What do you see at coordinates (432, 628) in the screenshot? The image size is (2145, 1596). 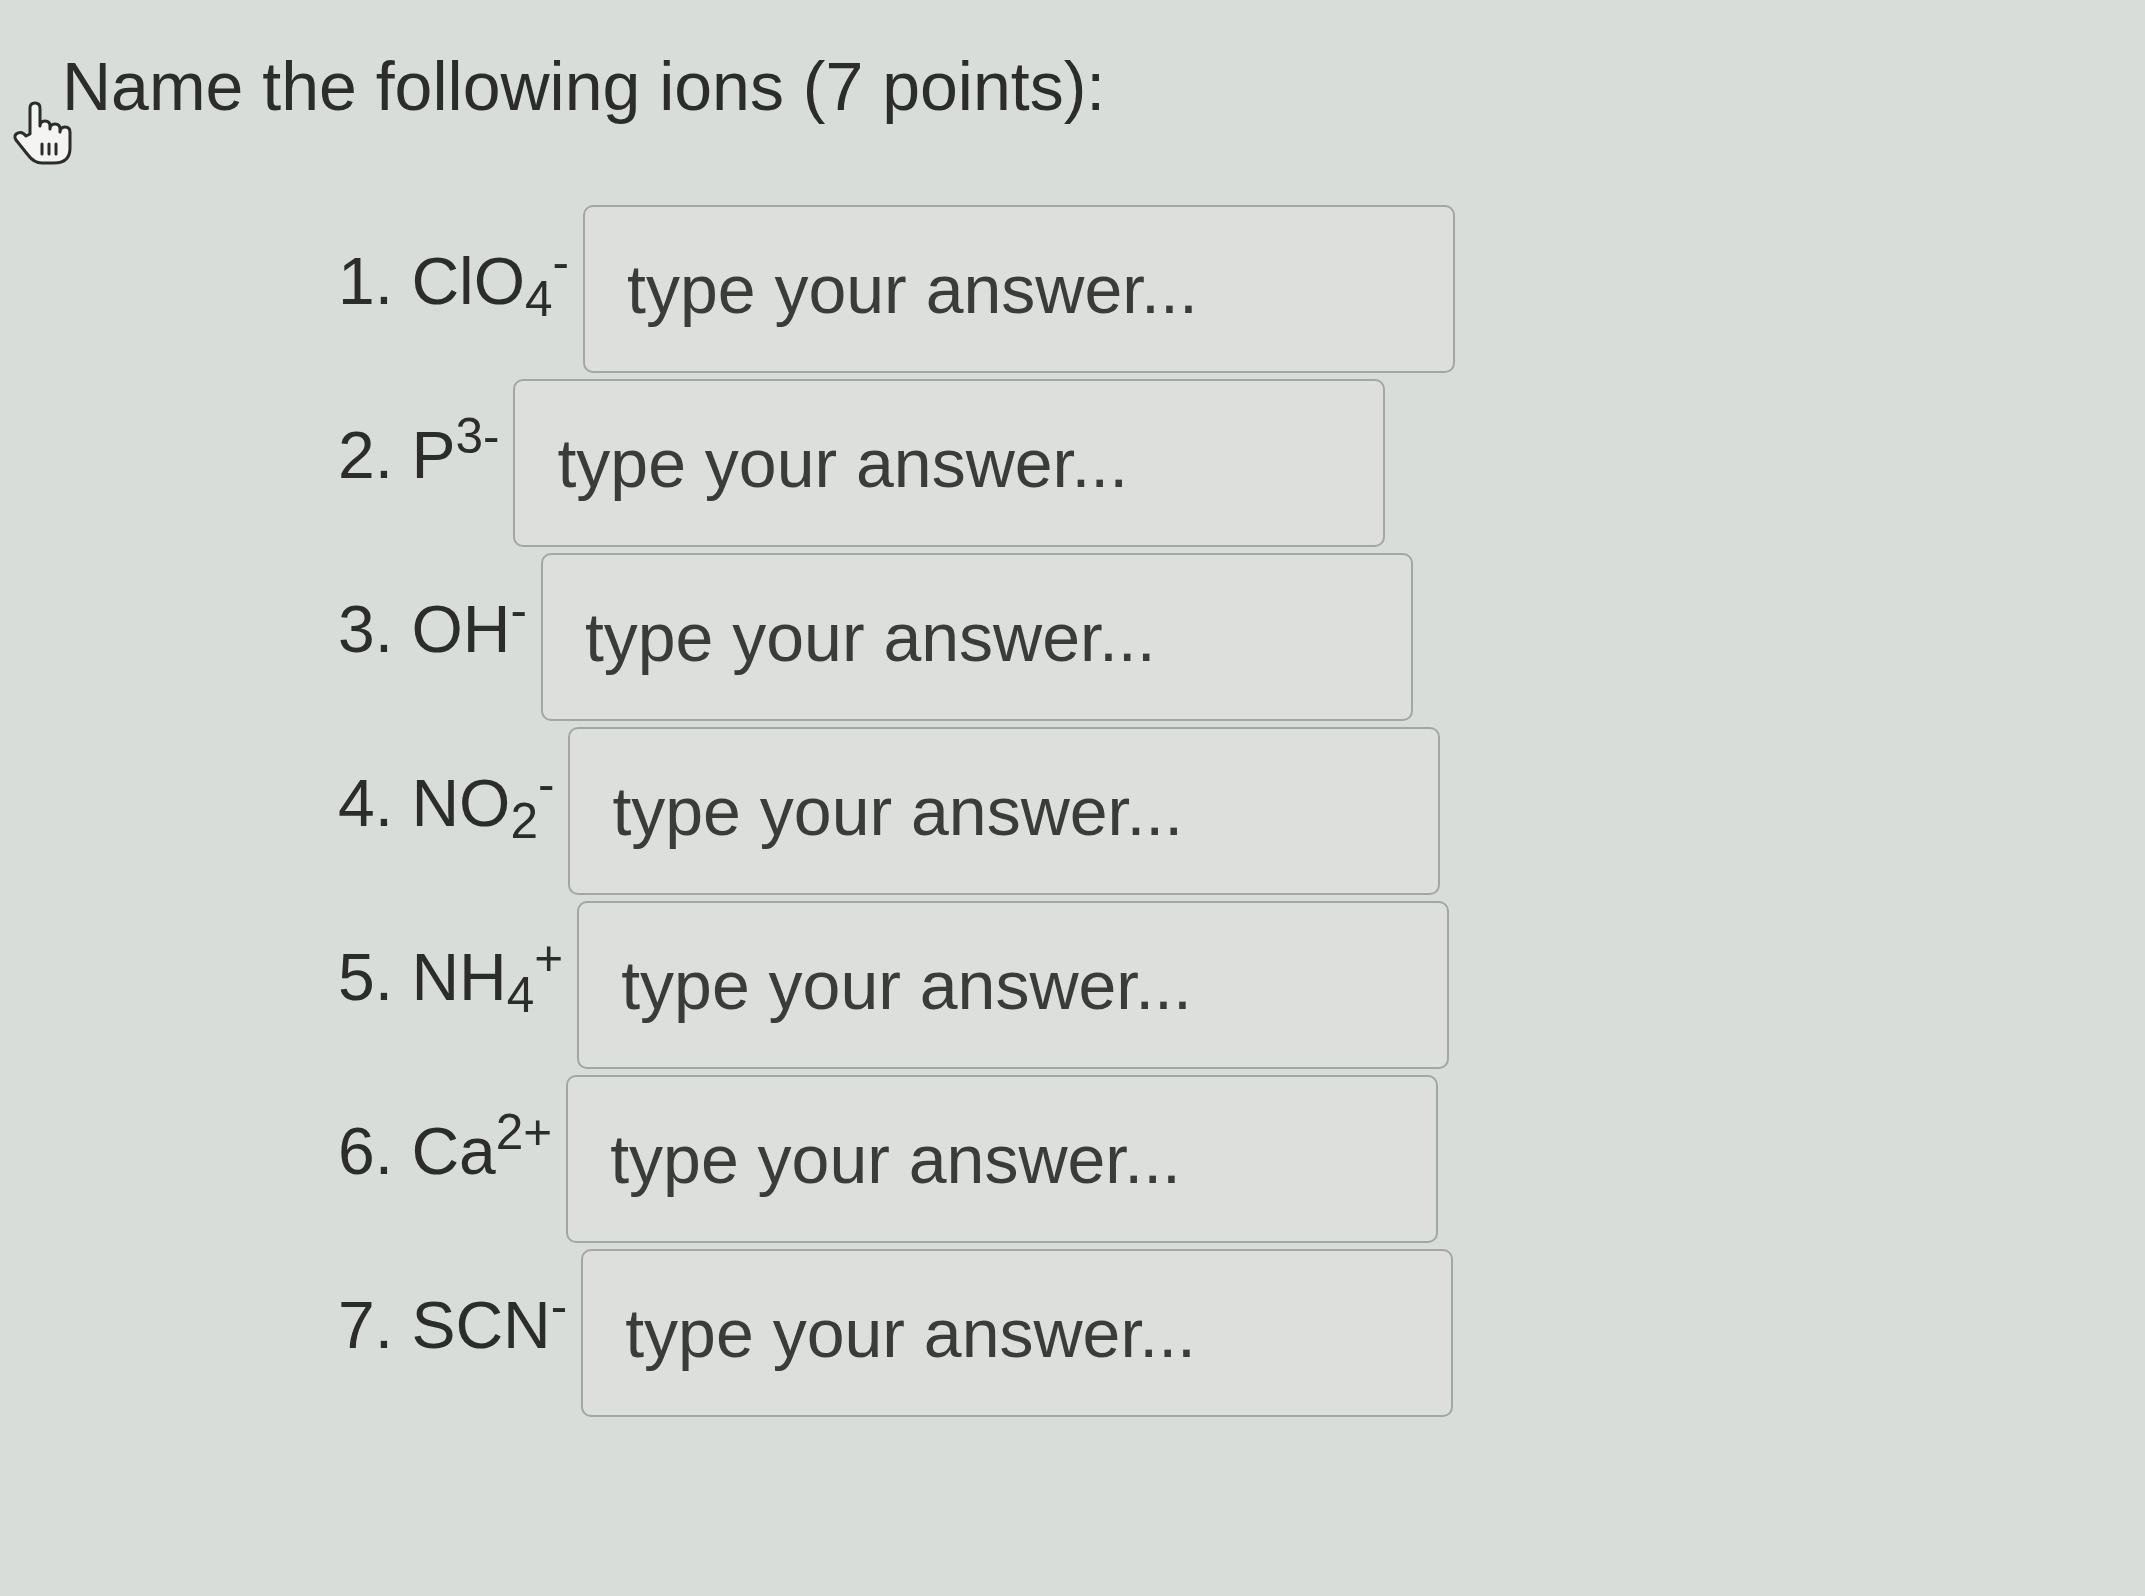 I see `ion-label: 3. OH$^{-}$` at bounding box center [432, 628].